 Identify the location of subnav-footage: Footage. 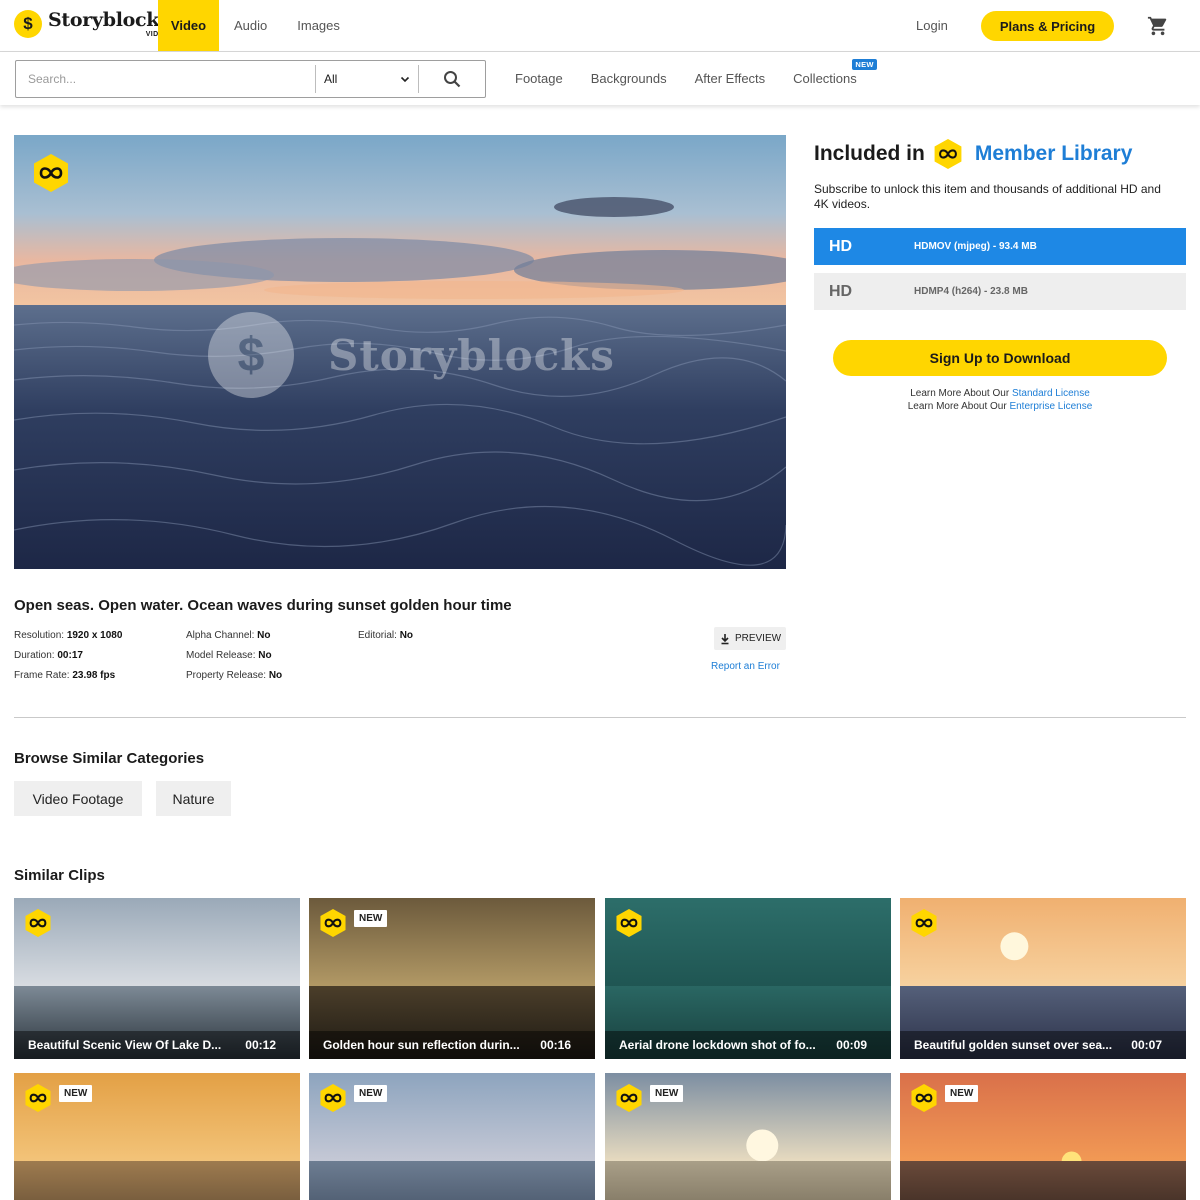
(539, 78).